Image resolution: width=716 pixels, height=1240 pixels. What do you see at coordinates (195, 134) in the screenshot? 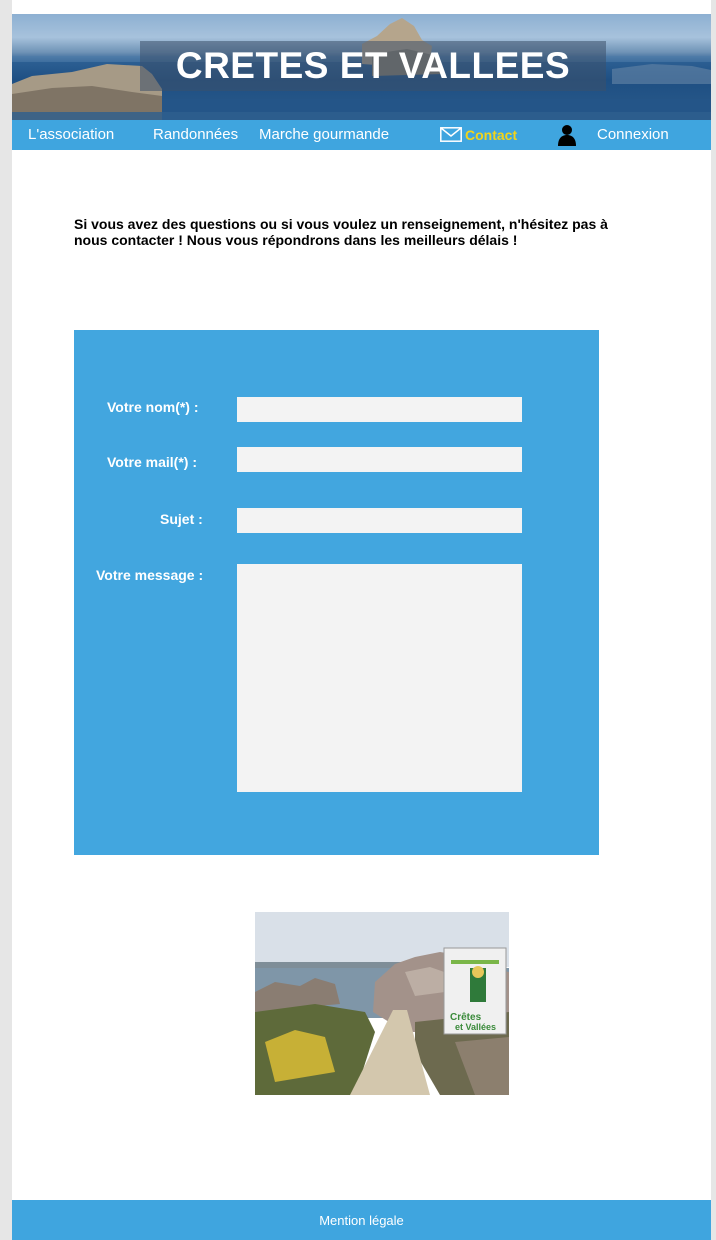
I see `nav-item-randonnees: Randonnées` at bounding box center [195, 134].